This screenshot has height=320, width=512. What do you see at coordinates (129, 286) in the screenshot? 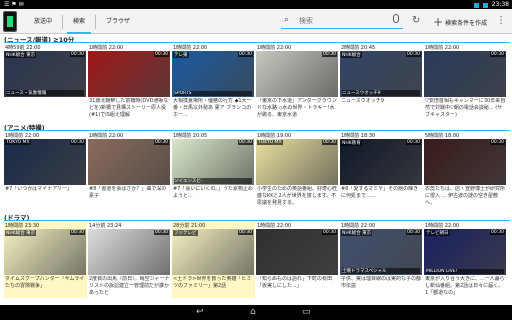
I see `program-description: 2度目の出馬（前日）。晴空ジャーナリストの訴訟建立一管理前だが誰かあったと` at bounding box center [129, 286].